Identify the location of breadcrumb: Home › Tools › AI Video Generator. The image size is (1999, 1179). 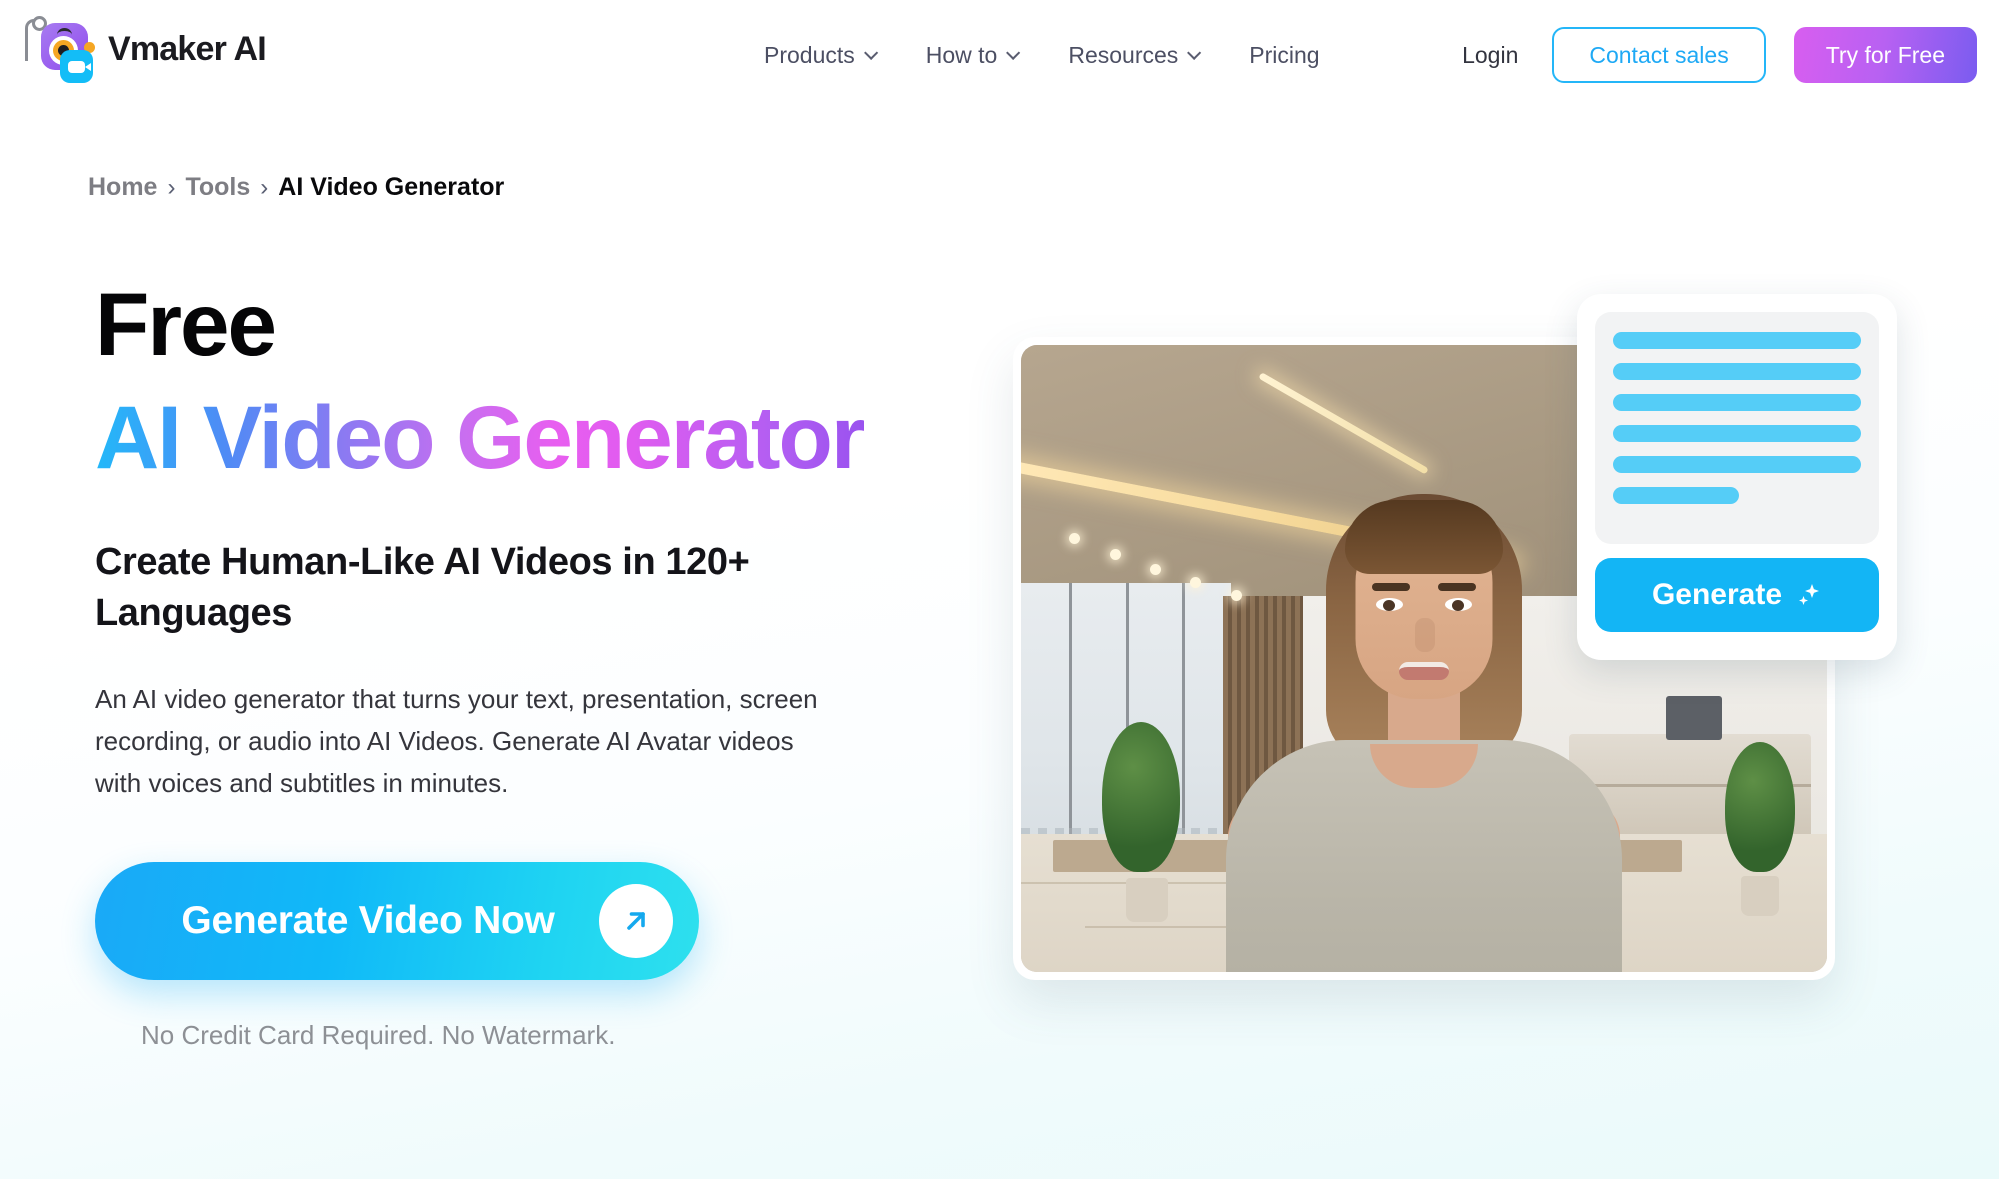
(296, 187).